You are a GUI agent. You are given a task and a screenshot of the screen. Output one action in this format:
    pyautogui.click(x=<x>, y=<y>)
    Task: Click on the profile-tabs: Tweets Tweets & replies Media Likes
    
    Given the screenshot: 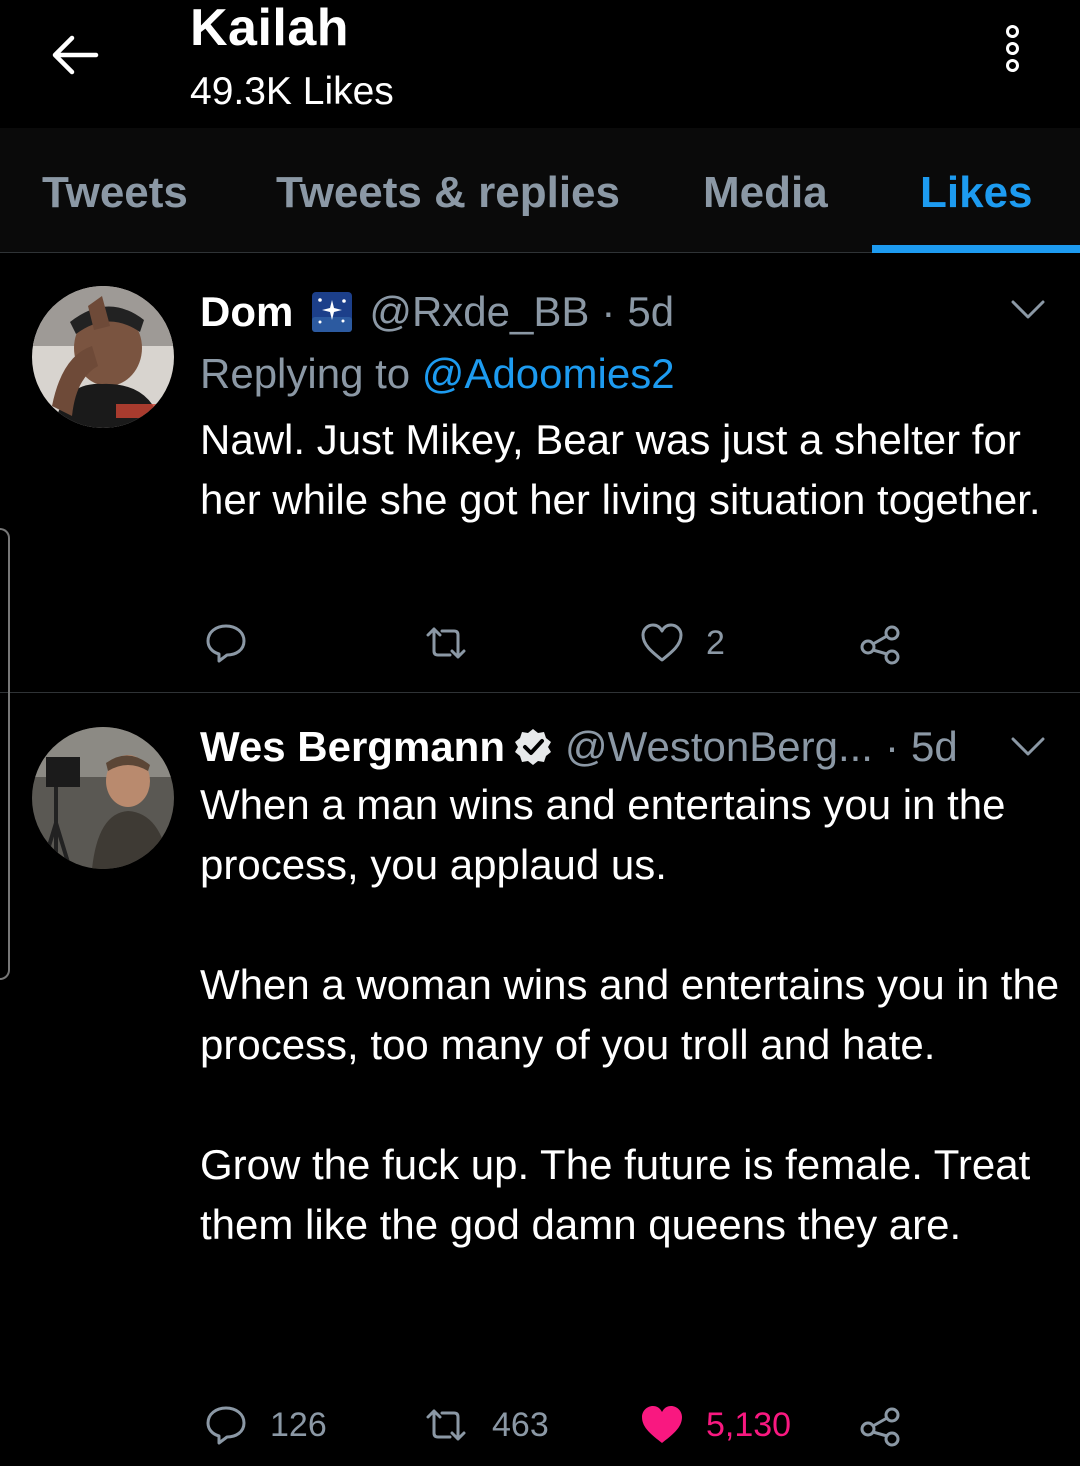 What is the action you would take?
    pyautogui.click(x=540, y=190)
    